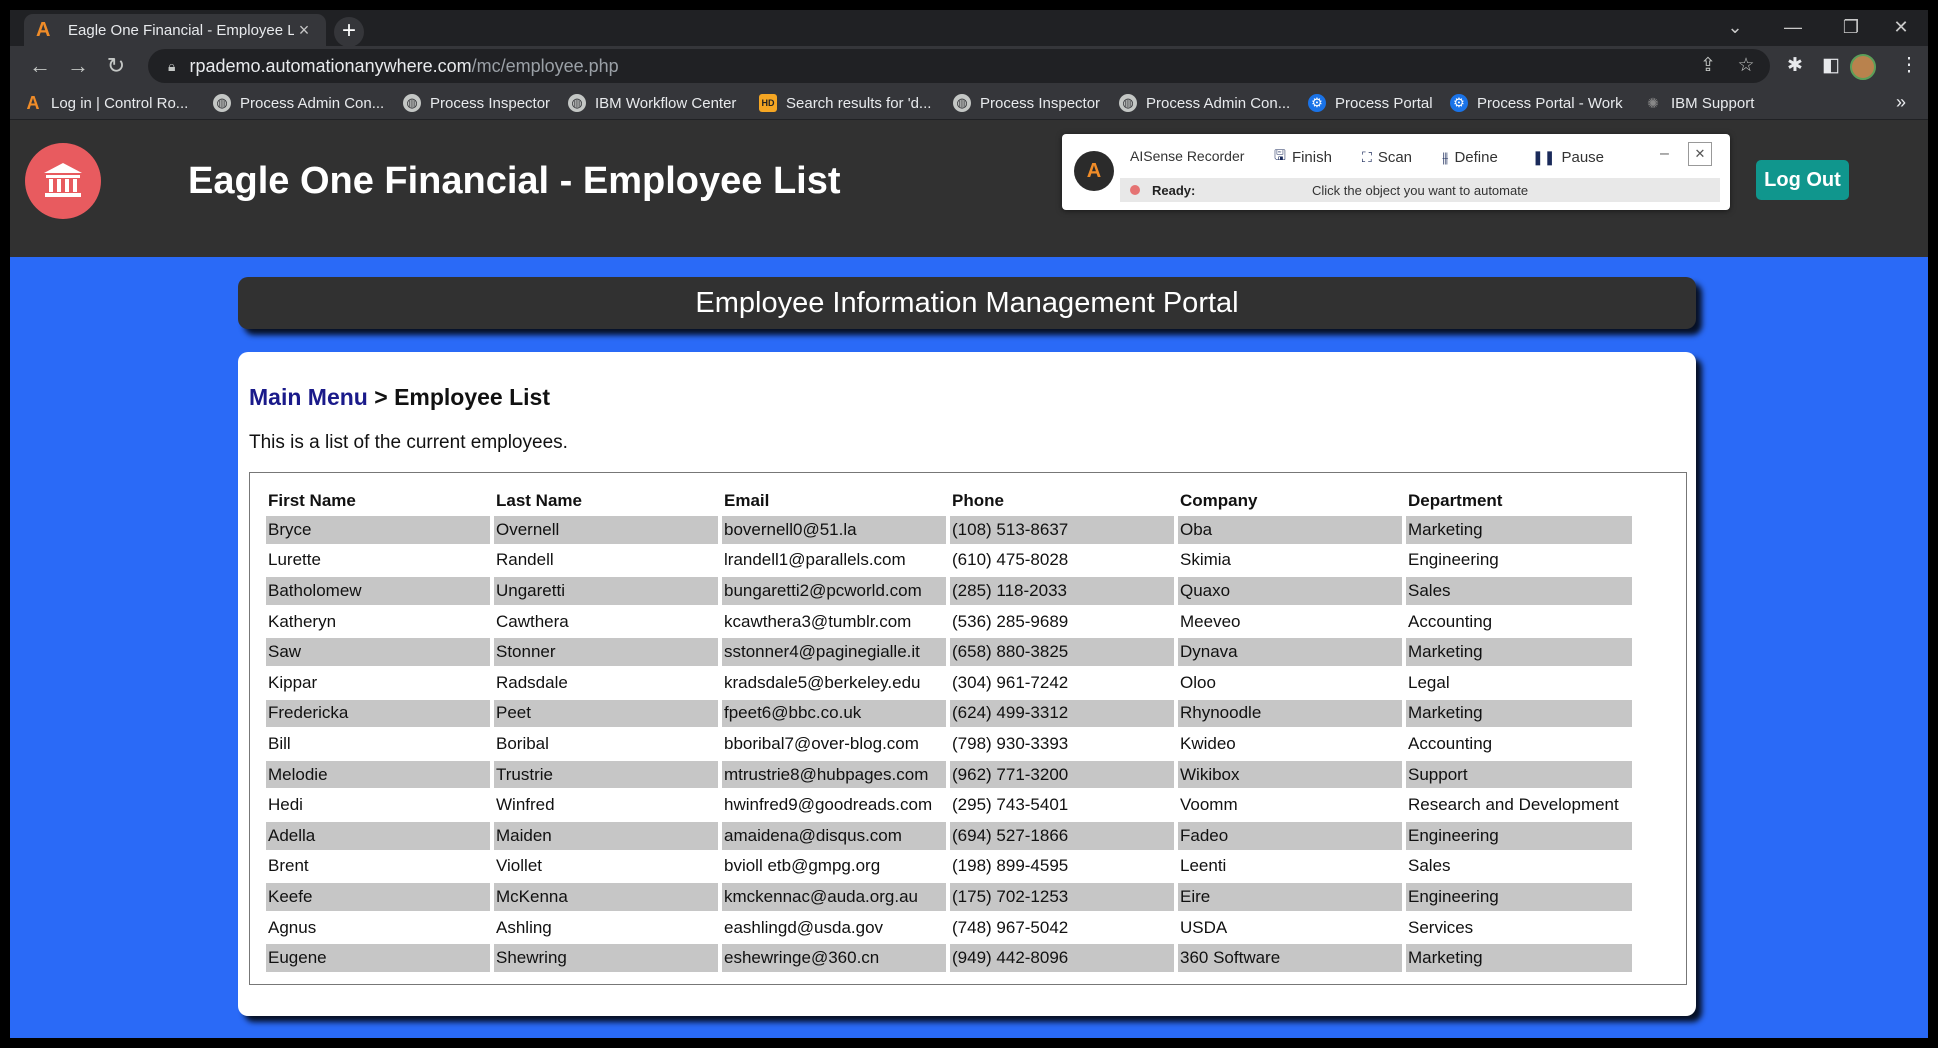 This screenshot has height=1048, width=1938. What do you see at coordinates (63, 181) in the screenshot?
I see `bank-logo-icon` at bounding box center [63, 181].